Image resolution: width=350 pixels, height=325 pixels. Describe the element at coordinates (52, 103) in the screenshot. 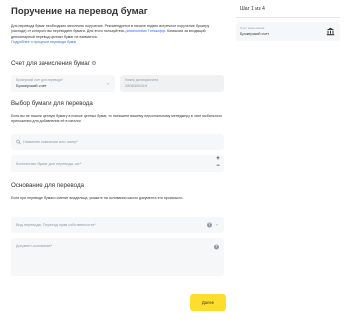

I see `security-section-title: Выбор бумаги для перевода` at that location.